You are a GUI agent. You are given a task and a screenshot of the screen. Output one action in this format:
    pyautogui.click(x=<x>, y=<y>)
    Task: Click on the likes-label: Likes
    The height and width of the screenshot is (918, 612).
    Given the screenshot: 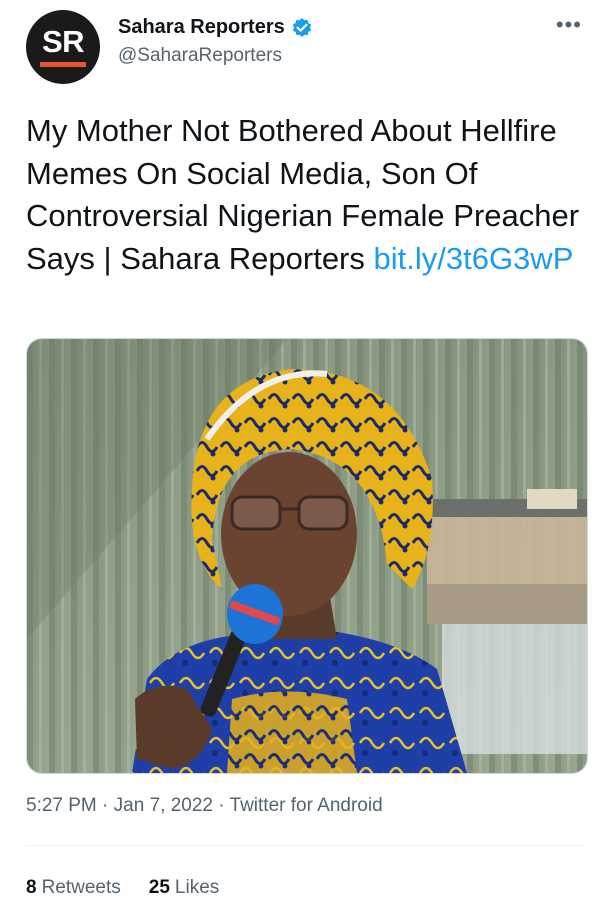 What is the action you would take?
    pyautogui.click(x=197, y=887)
    